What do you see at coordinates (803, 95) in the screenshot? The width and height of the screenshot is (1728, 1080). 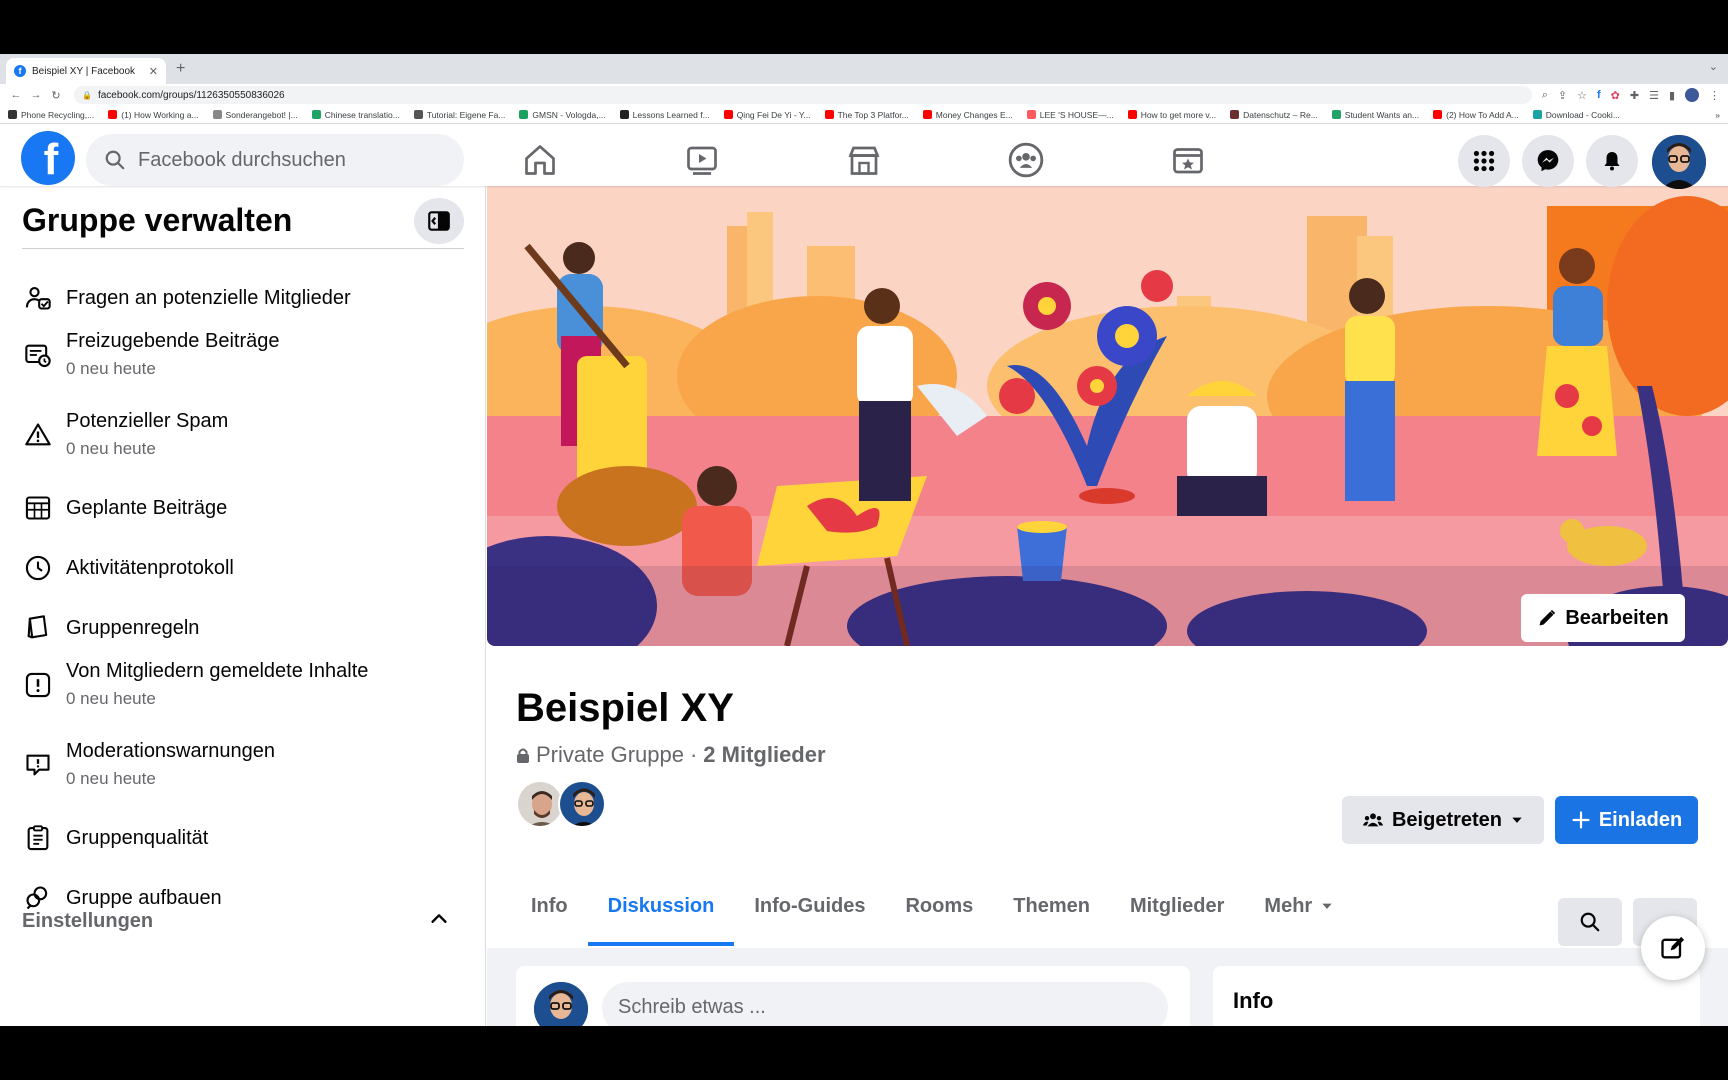 I see `address-bar: 🔒 facebook.com/groups/1126350550836026` at bounding box center [803, 95].